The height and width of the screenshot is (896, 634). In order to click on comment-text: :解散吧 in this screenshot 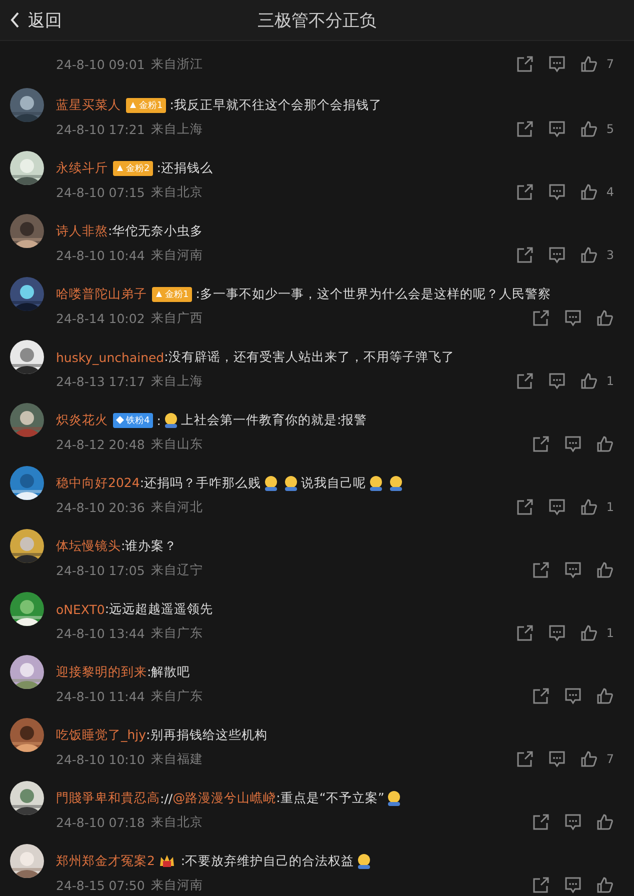, I will do `click(168, 672)`.